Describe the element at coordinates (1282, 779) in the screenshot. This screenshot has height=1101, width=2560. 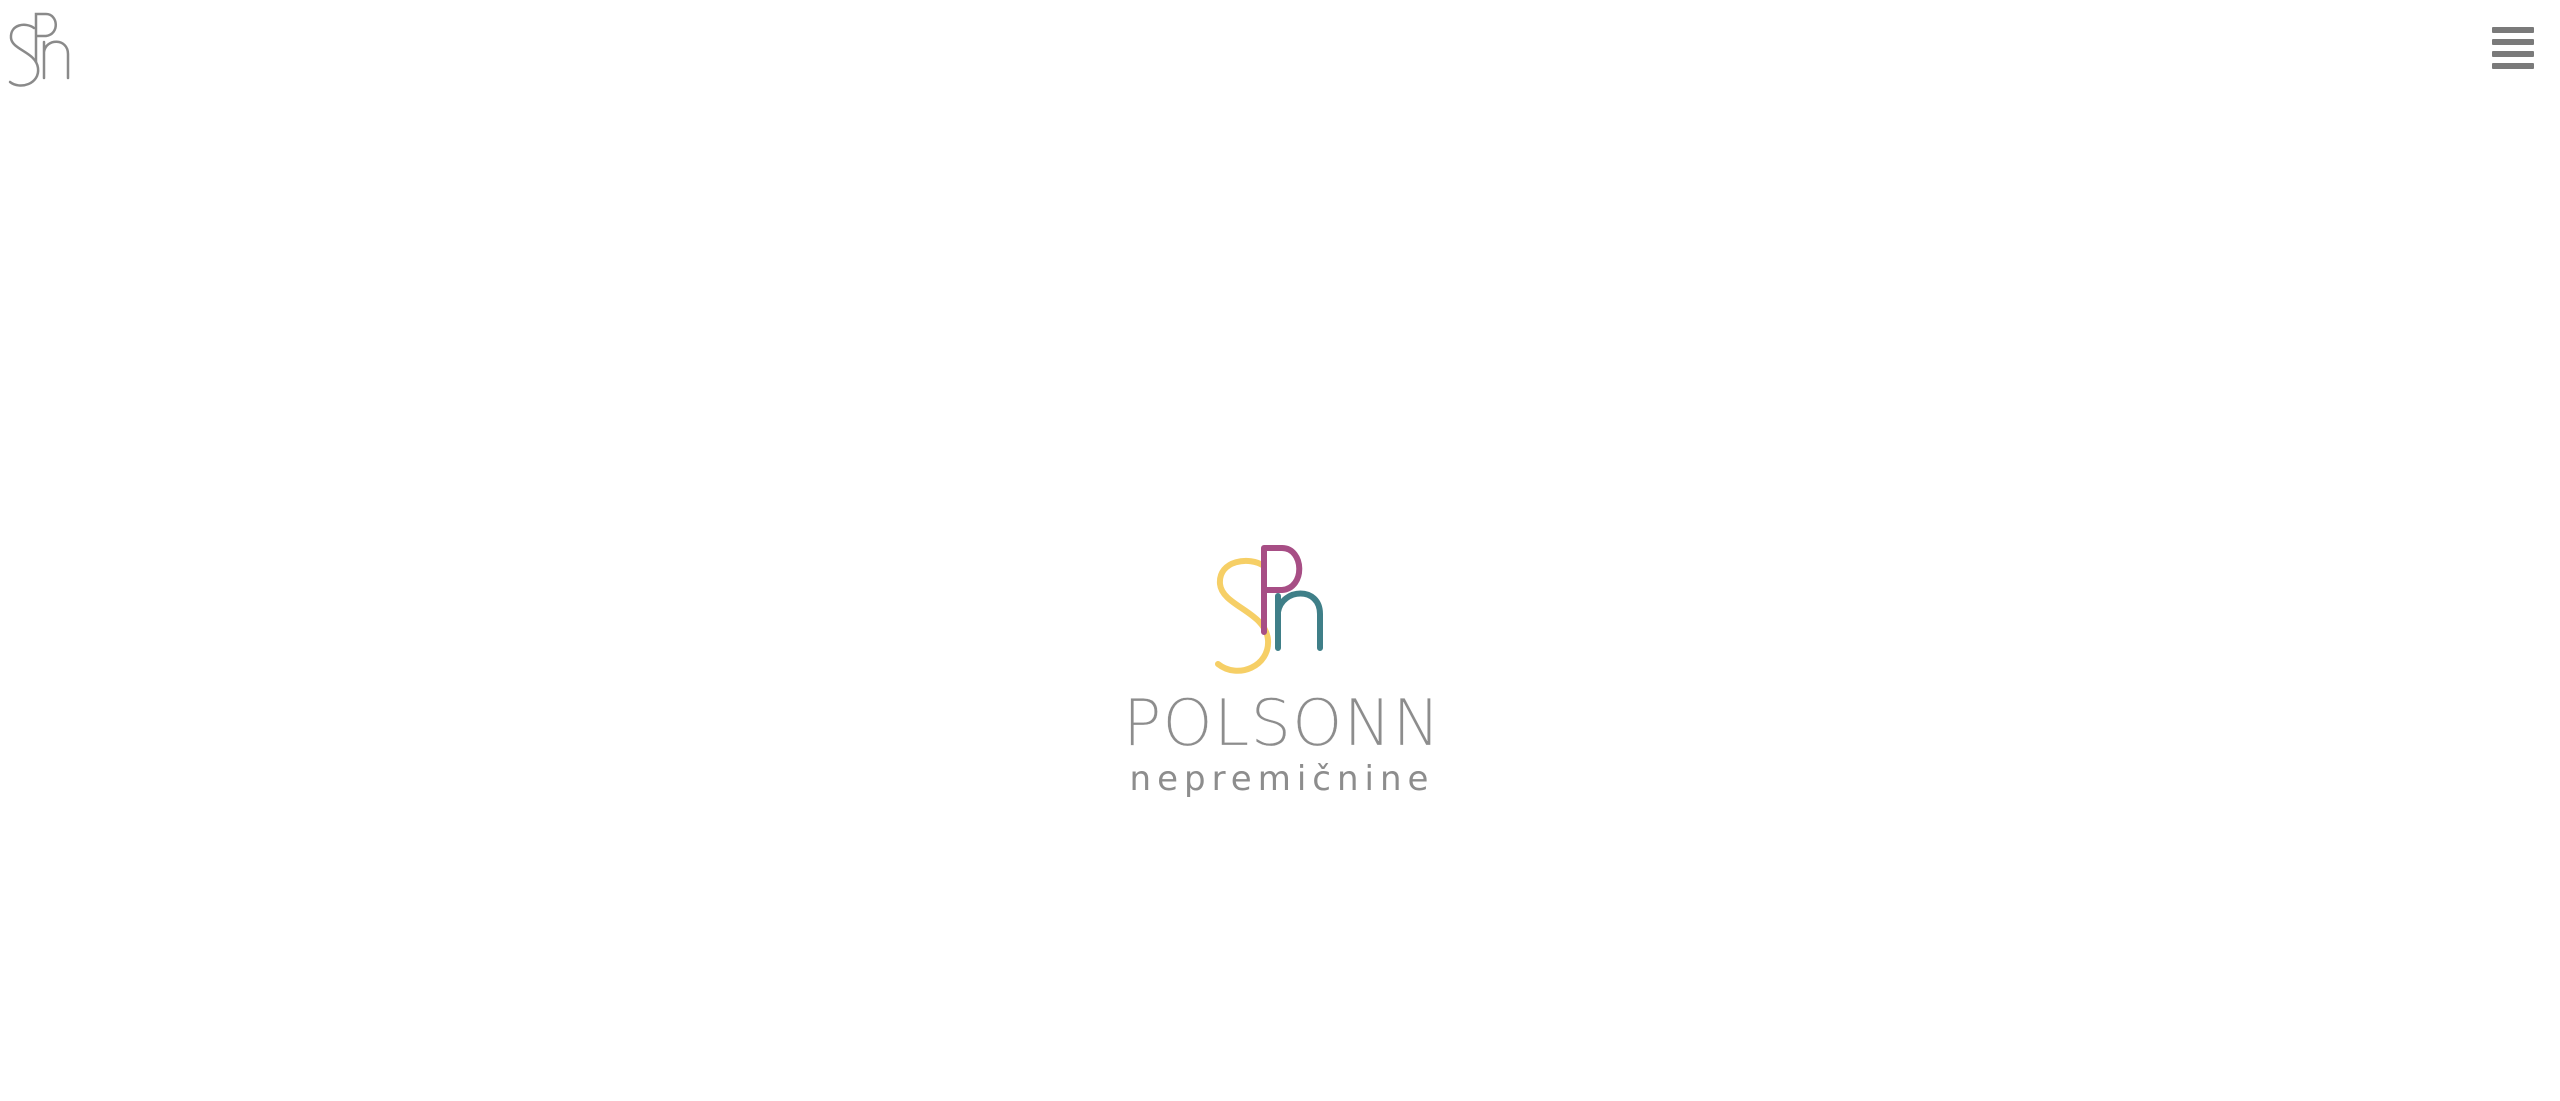
I see `brand-subtitle: nepremičnine` at that location.